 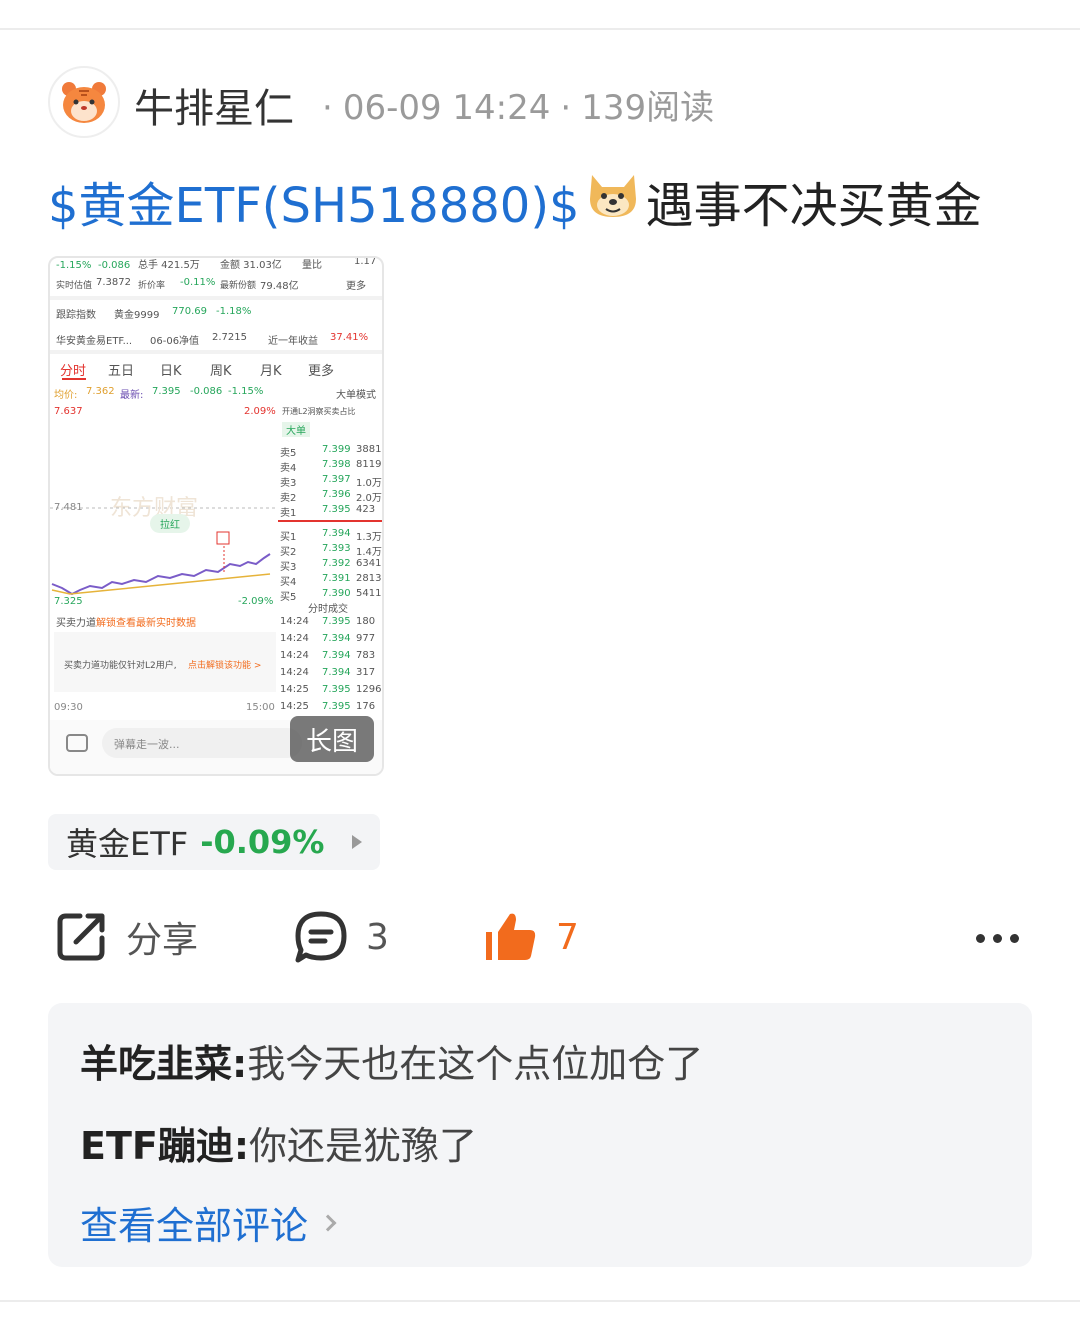 What do you see at coordinates (540, 1301) in the screenshot?
I see `bottom-divider` at bounding box center [540, 1301].